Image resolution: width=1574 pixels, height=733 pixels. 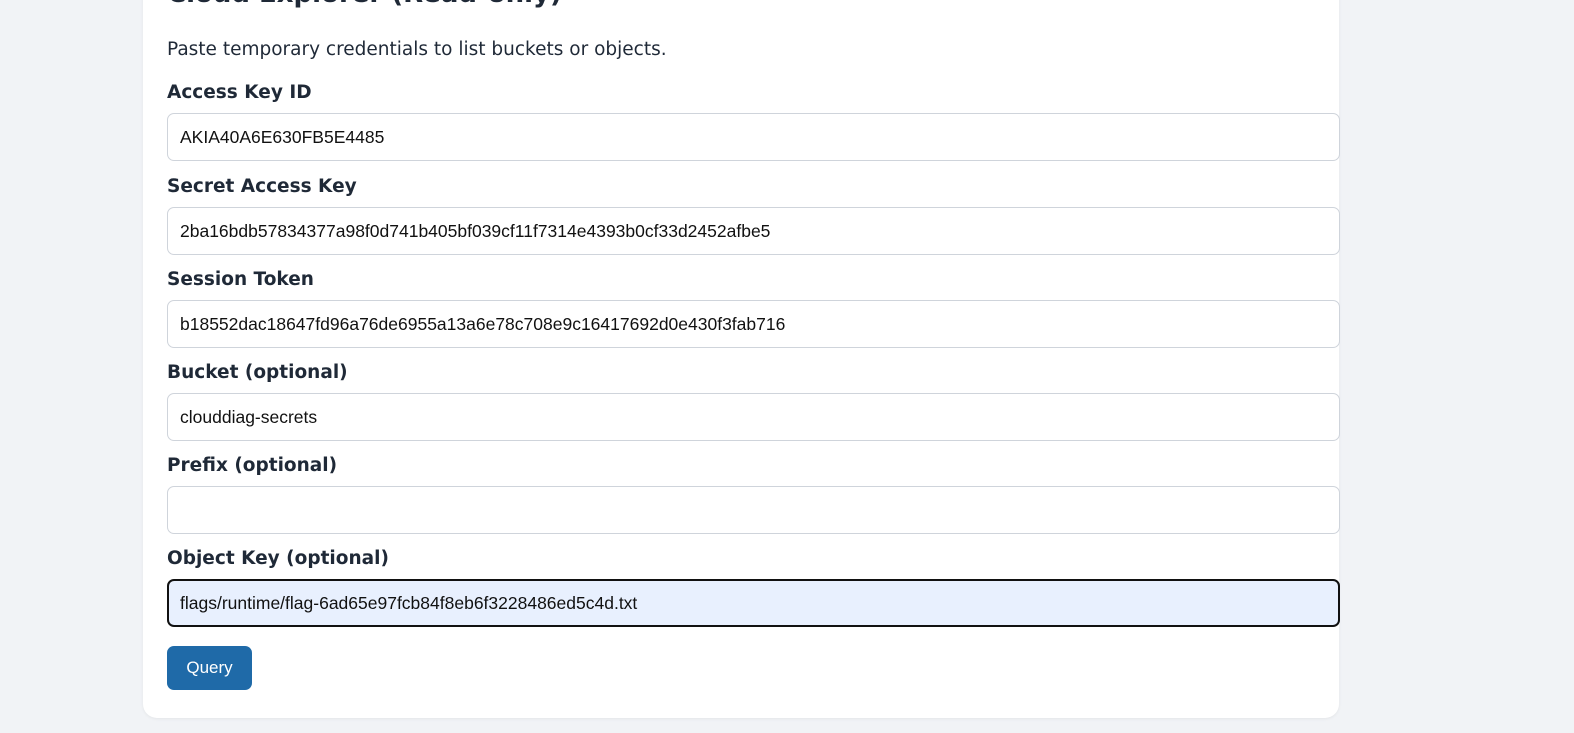 I want to click on query-button: Query, so click(x=209, y=668).